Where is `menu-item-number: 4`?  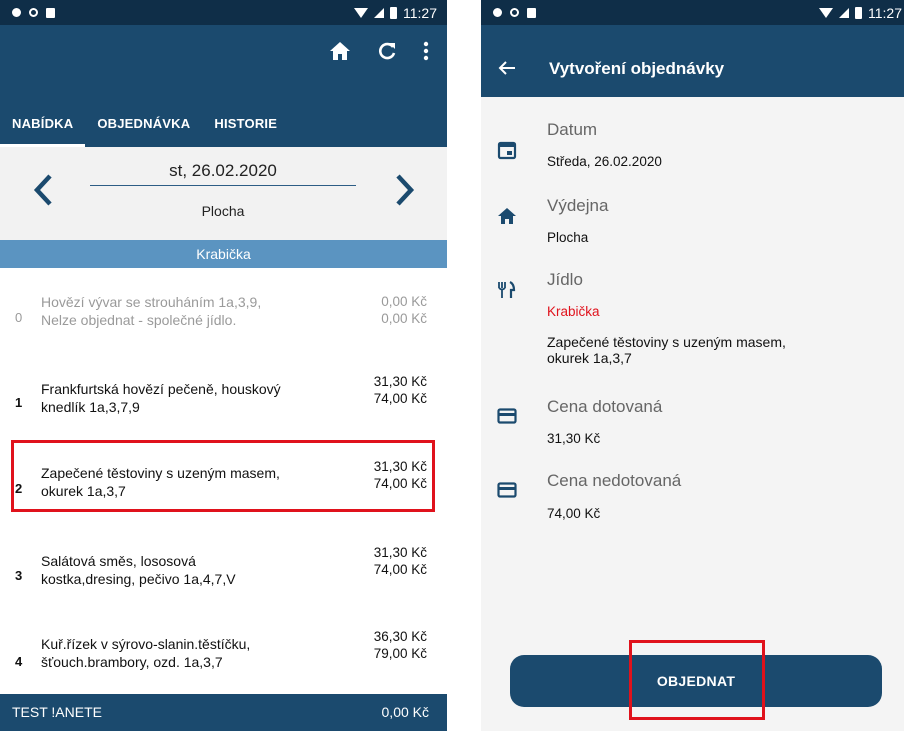 menu-item-number: 4 is located at coordinates (19, 661).